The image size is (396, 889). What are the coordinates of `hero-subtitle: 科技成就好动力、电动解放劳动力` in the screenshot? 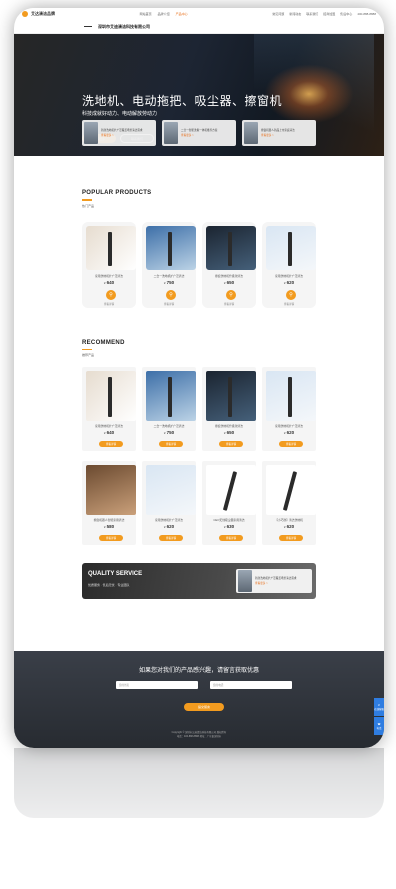 It's located at (120, 114).